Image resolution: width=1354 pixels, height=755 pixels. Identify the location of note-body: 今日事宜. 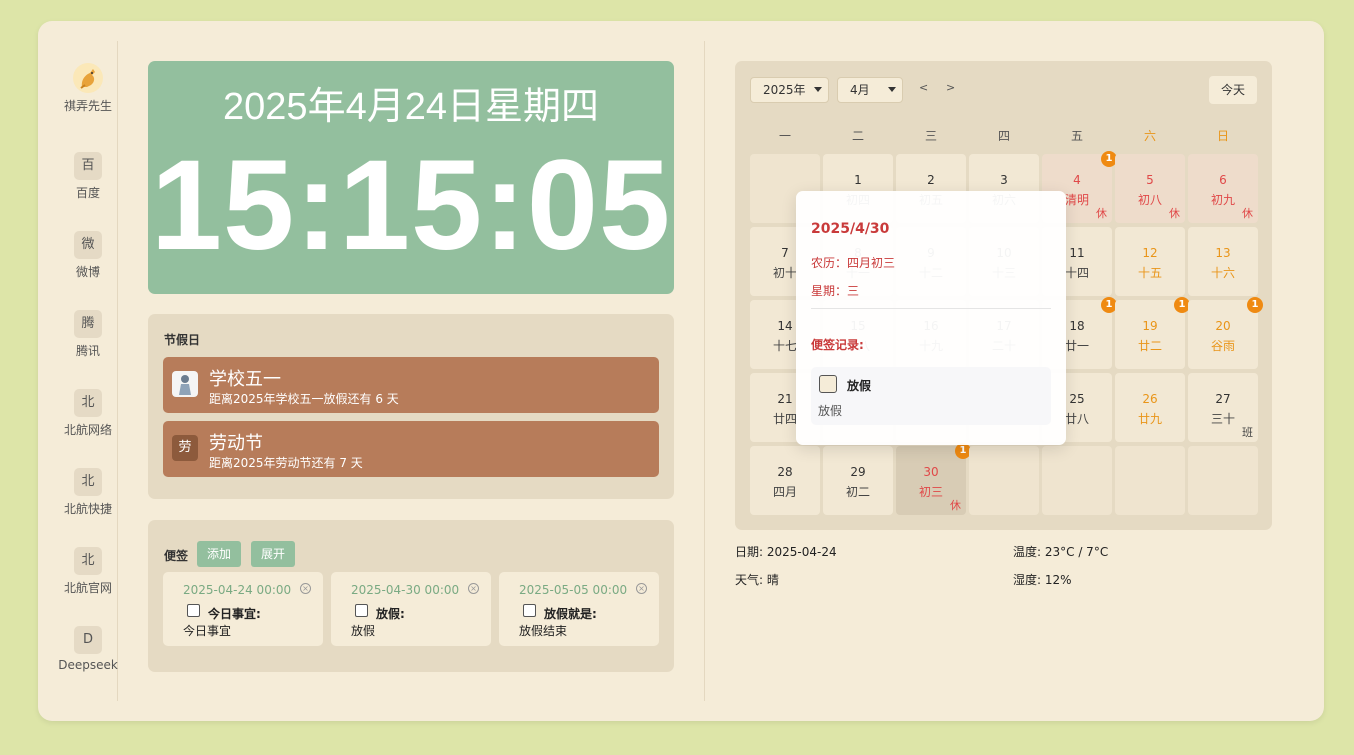
(207, 631).